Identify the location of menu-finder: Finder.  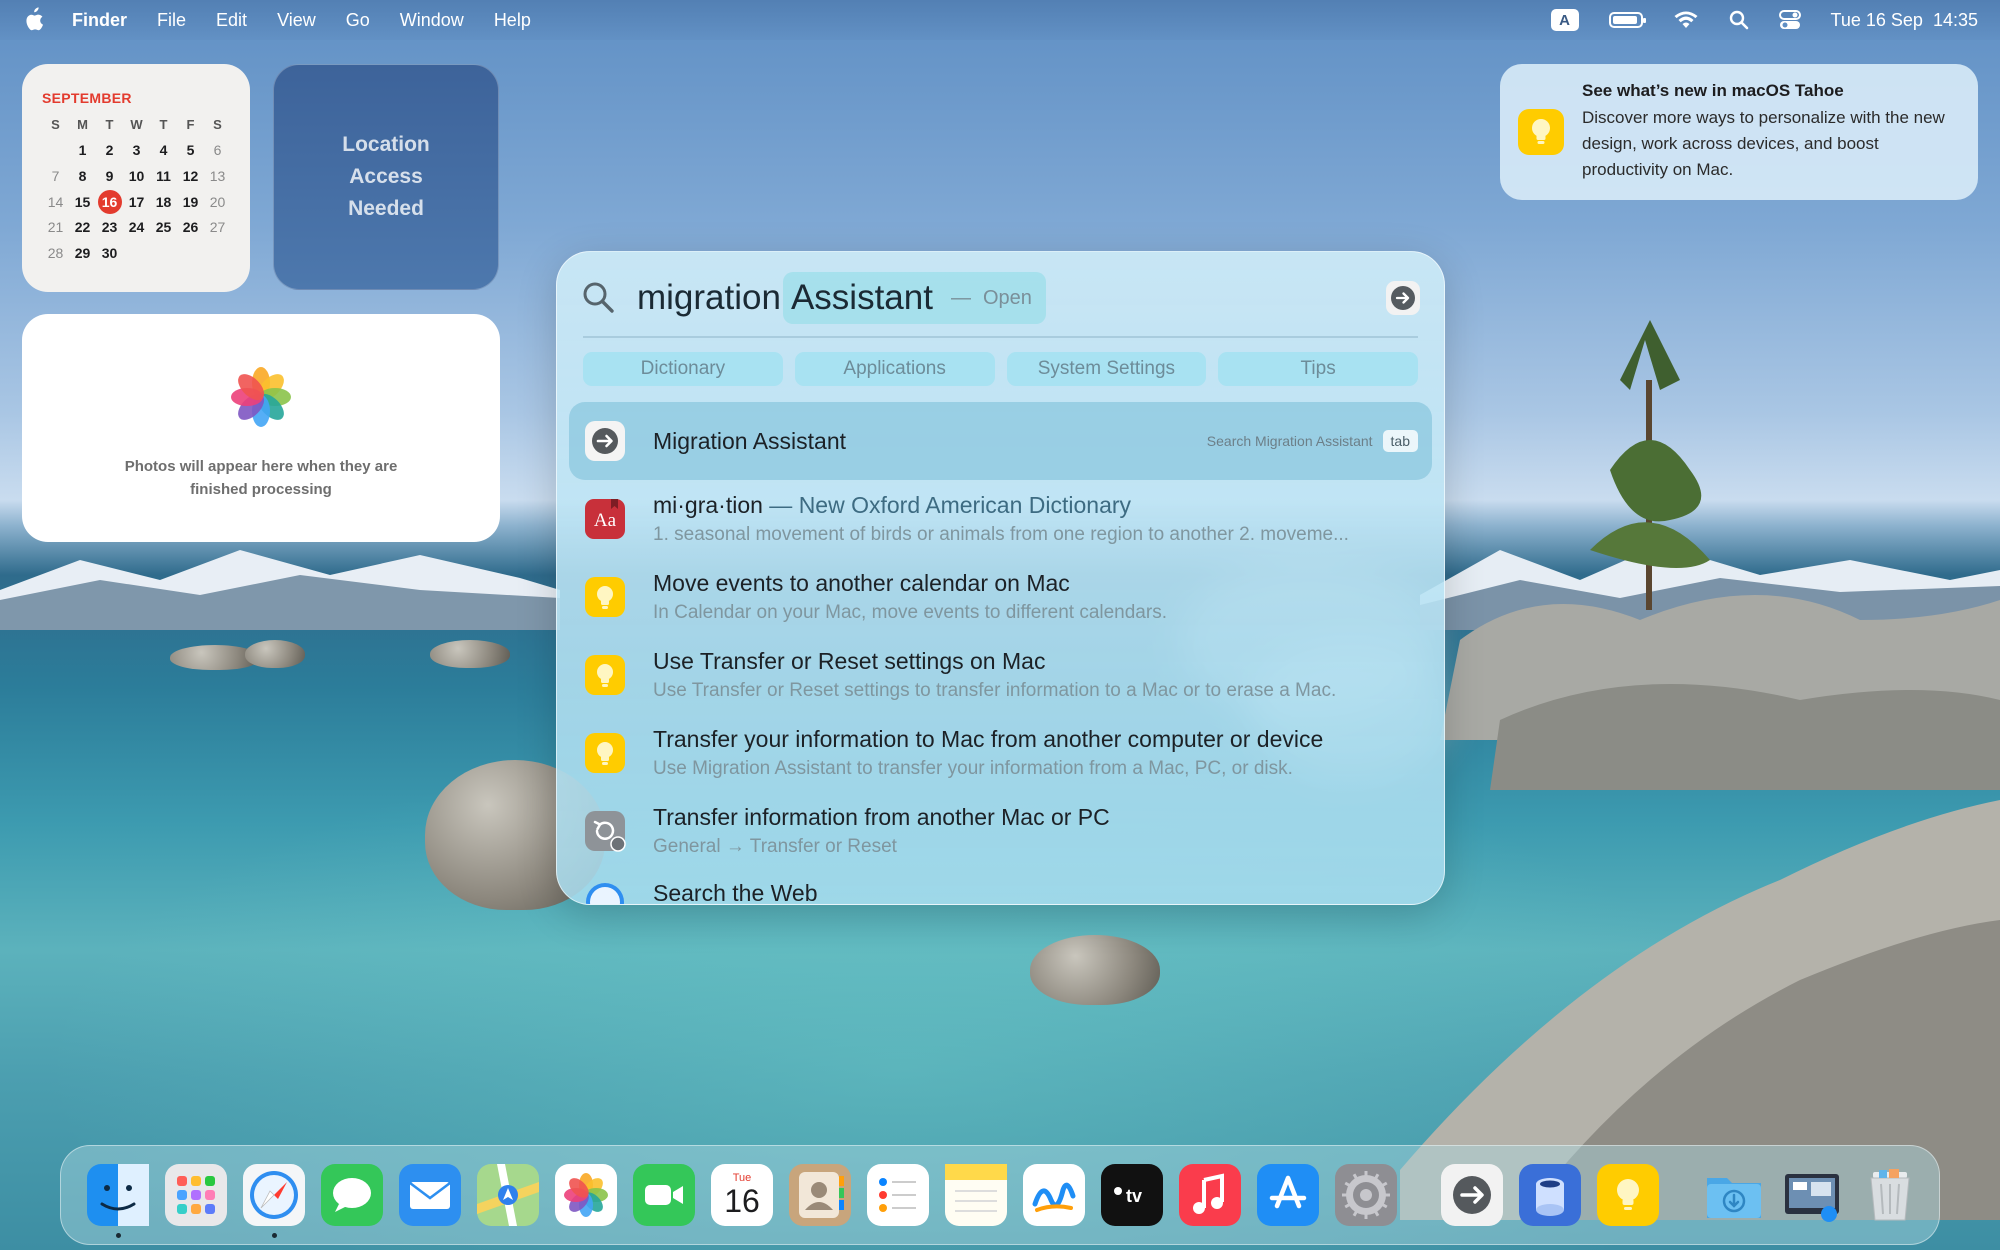
(99, 20).